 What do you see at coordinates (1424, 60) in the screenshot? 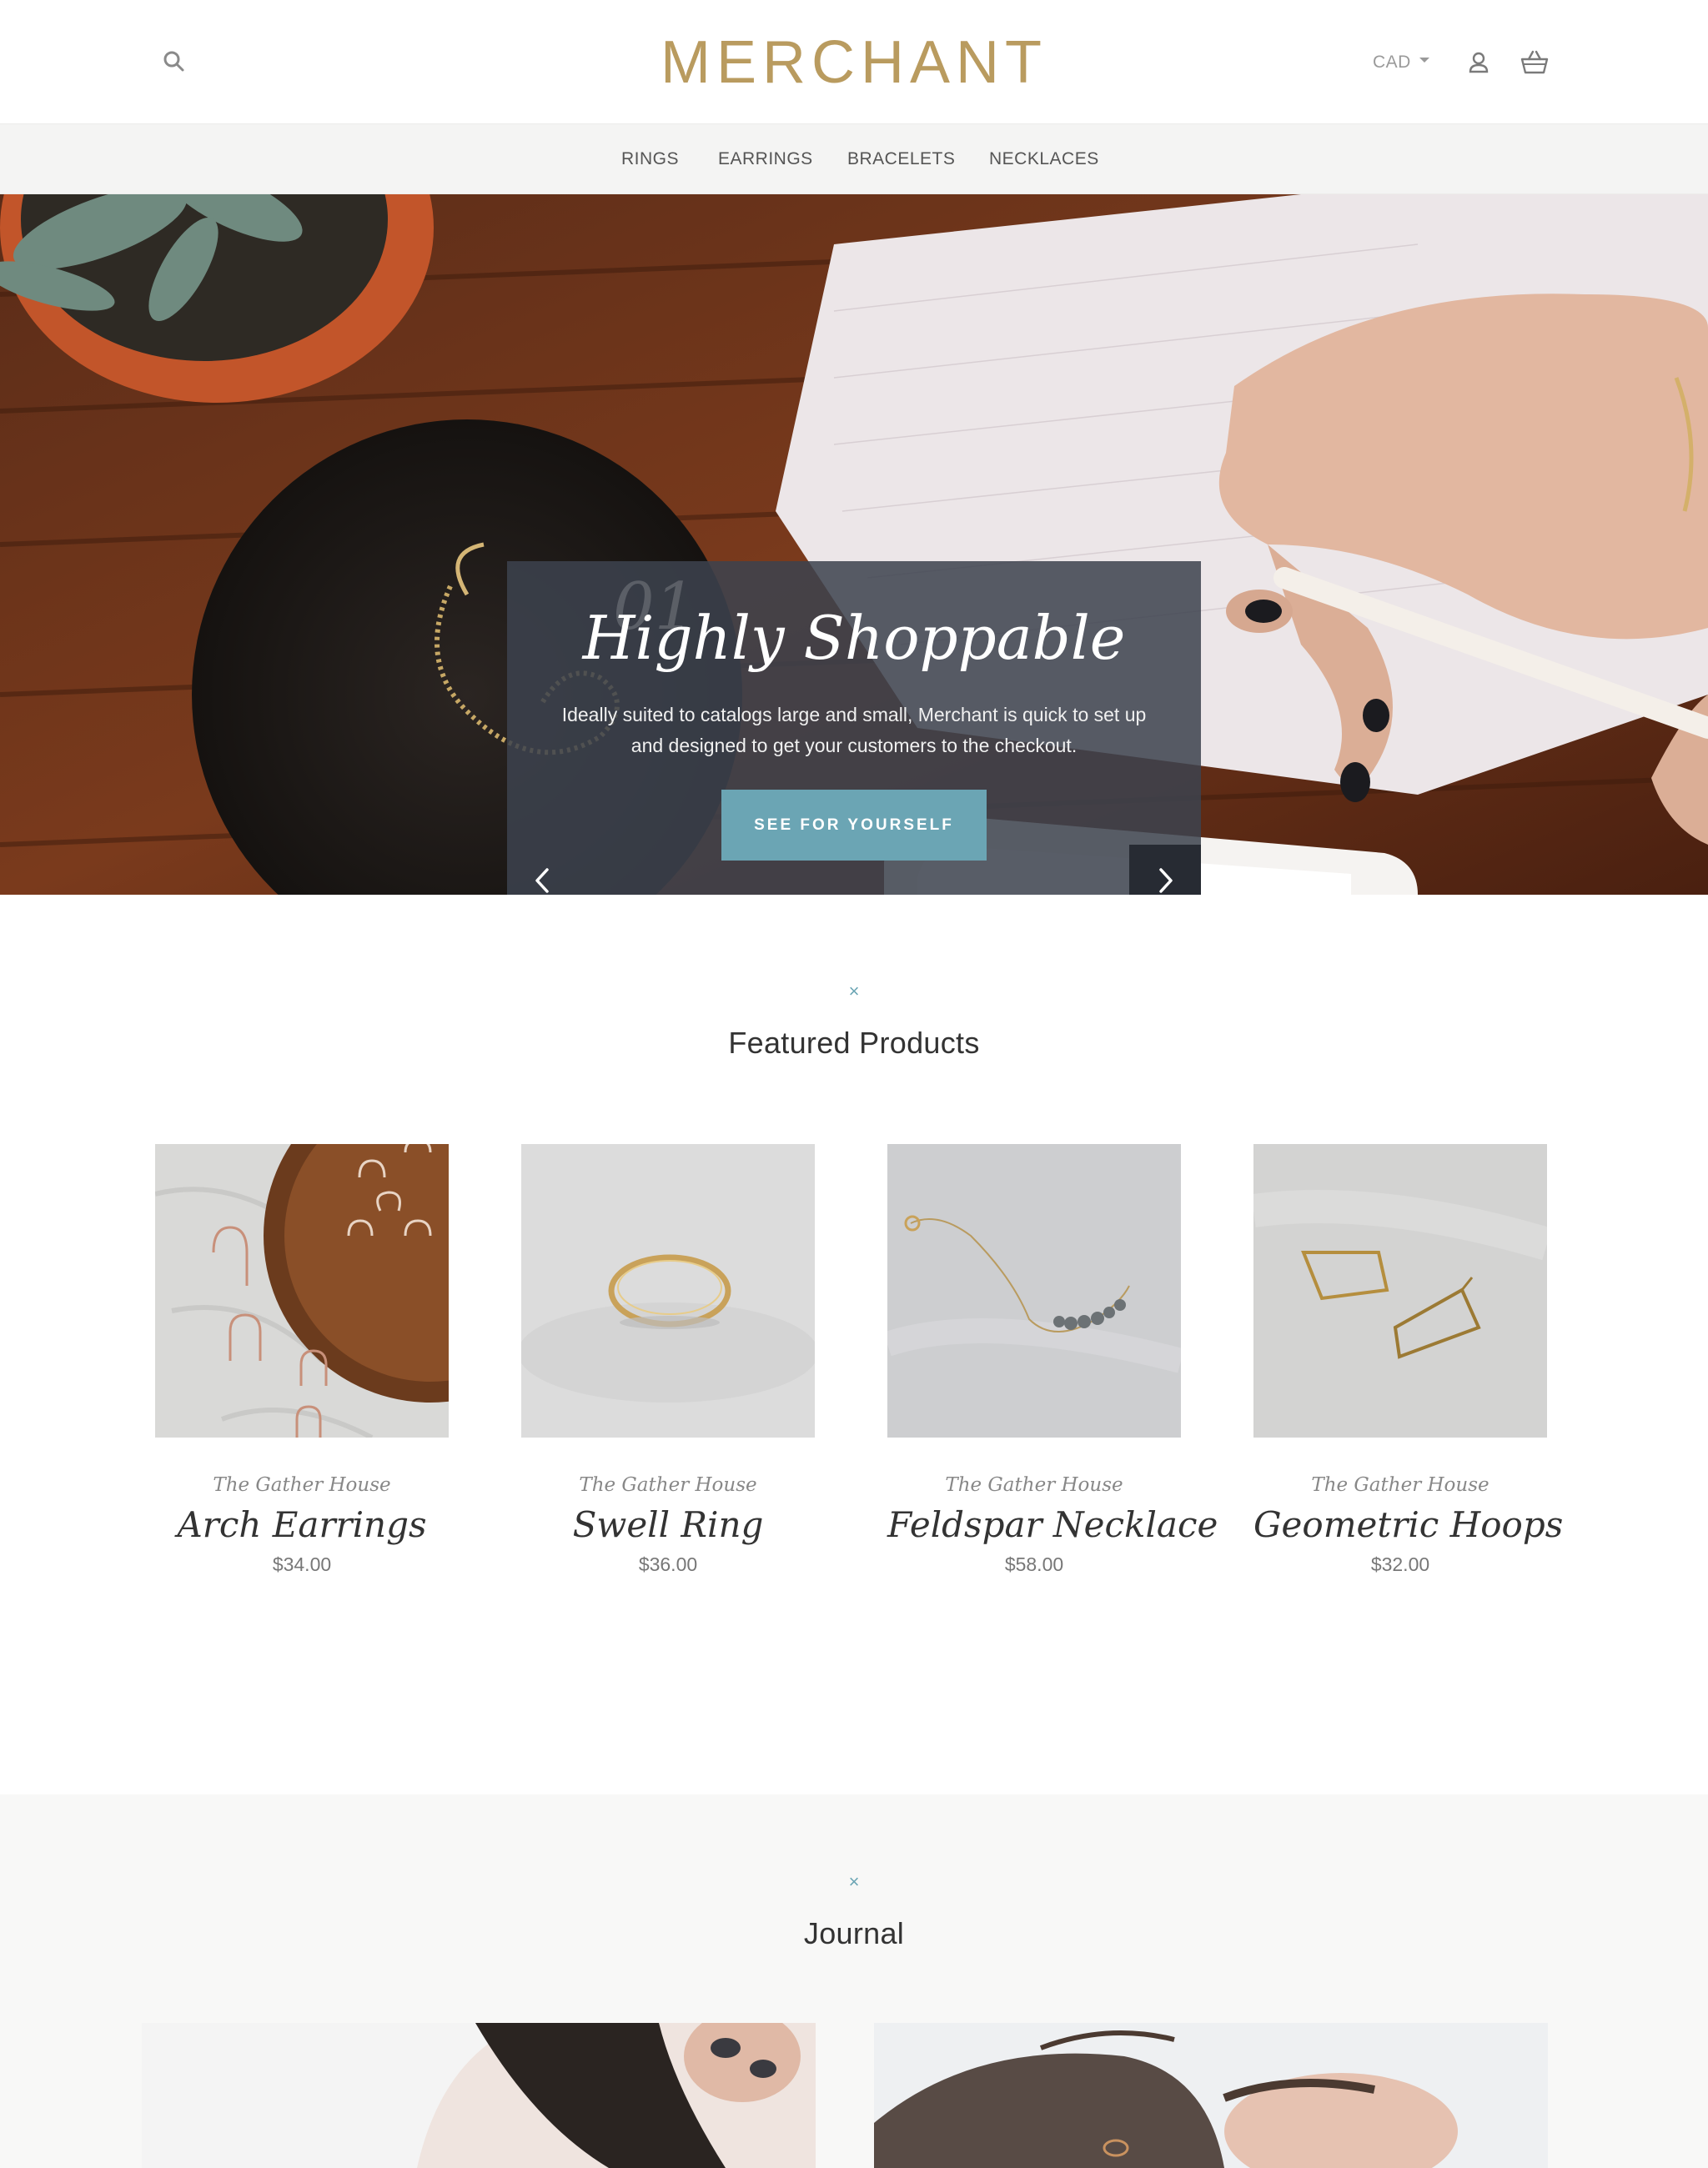
I see `caret-down-icon` at bounding box center [1424, 60].